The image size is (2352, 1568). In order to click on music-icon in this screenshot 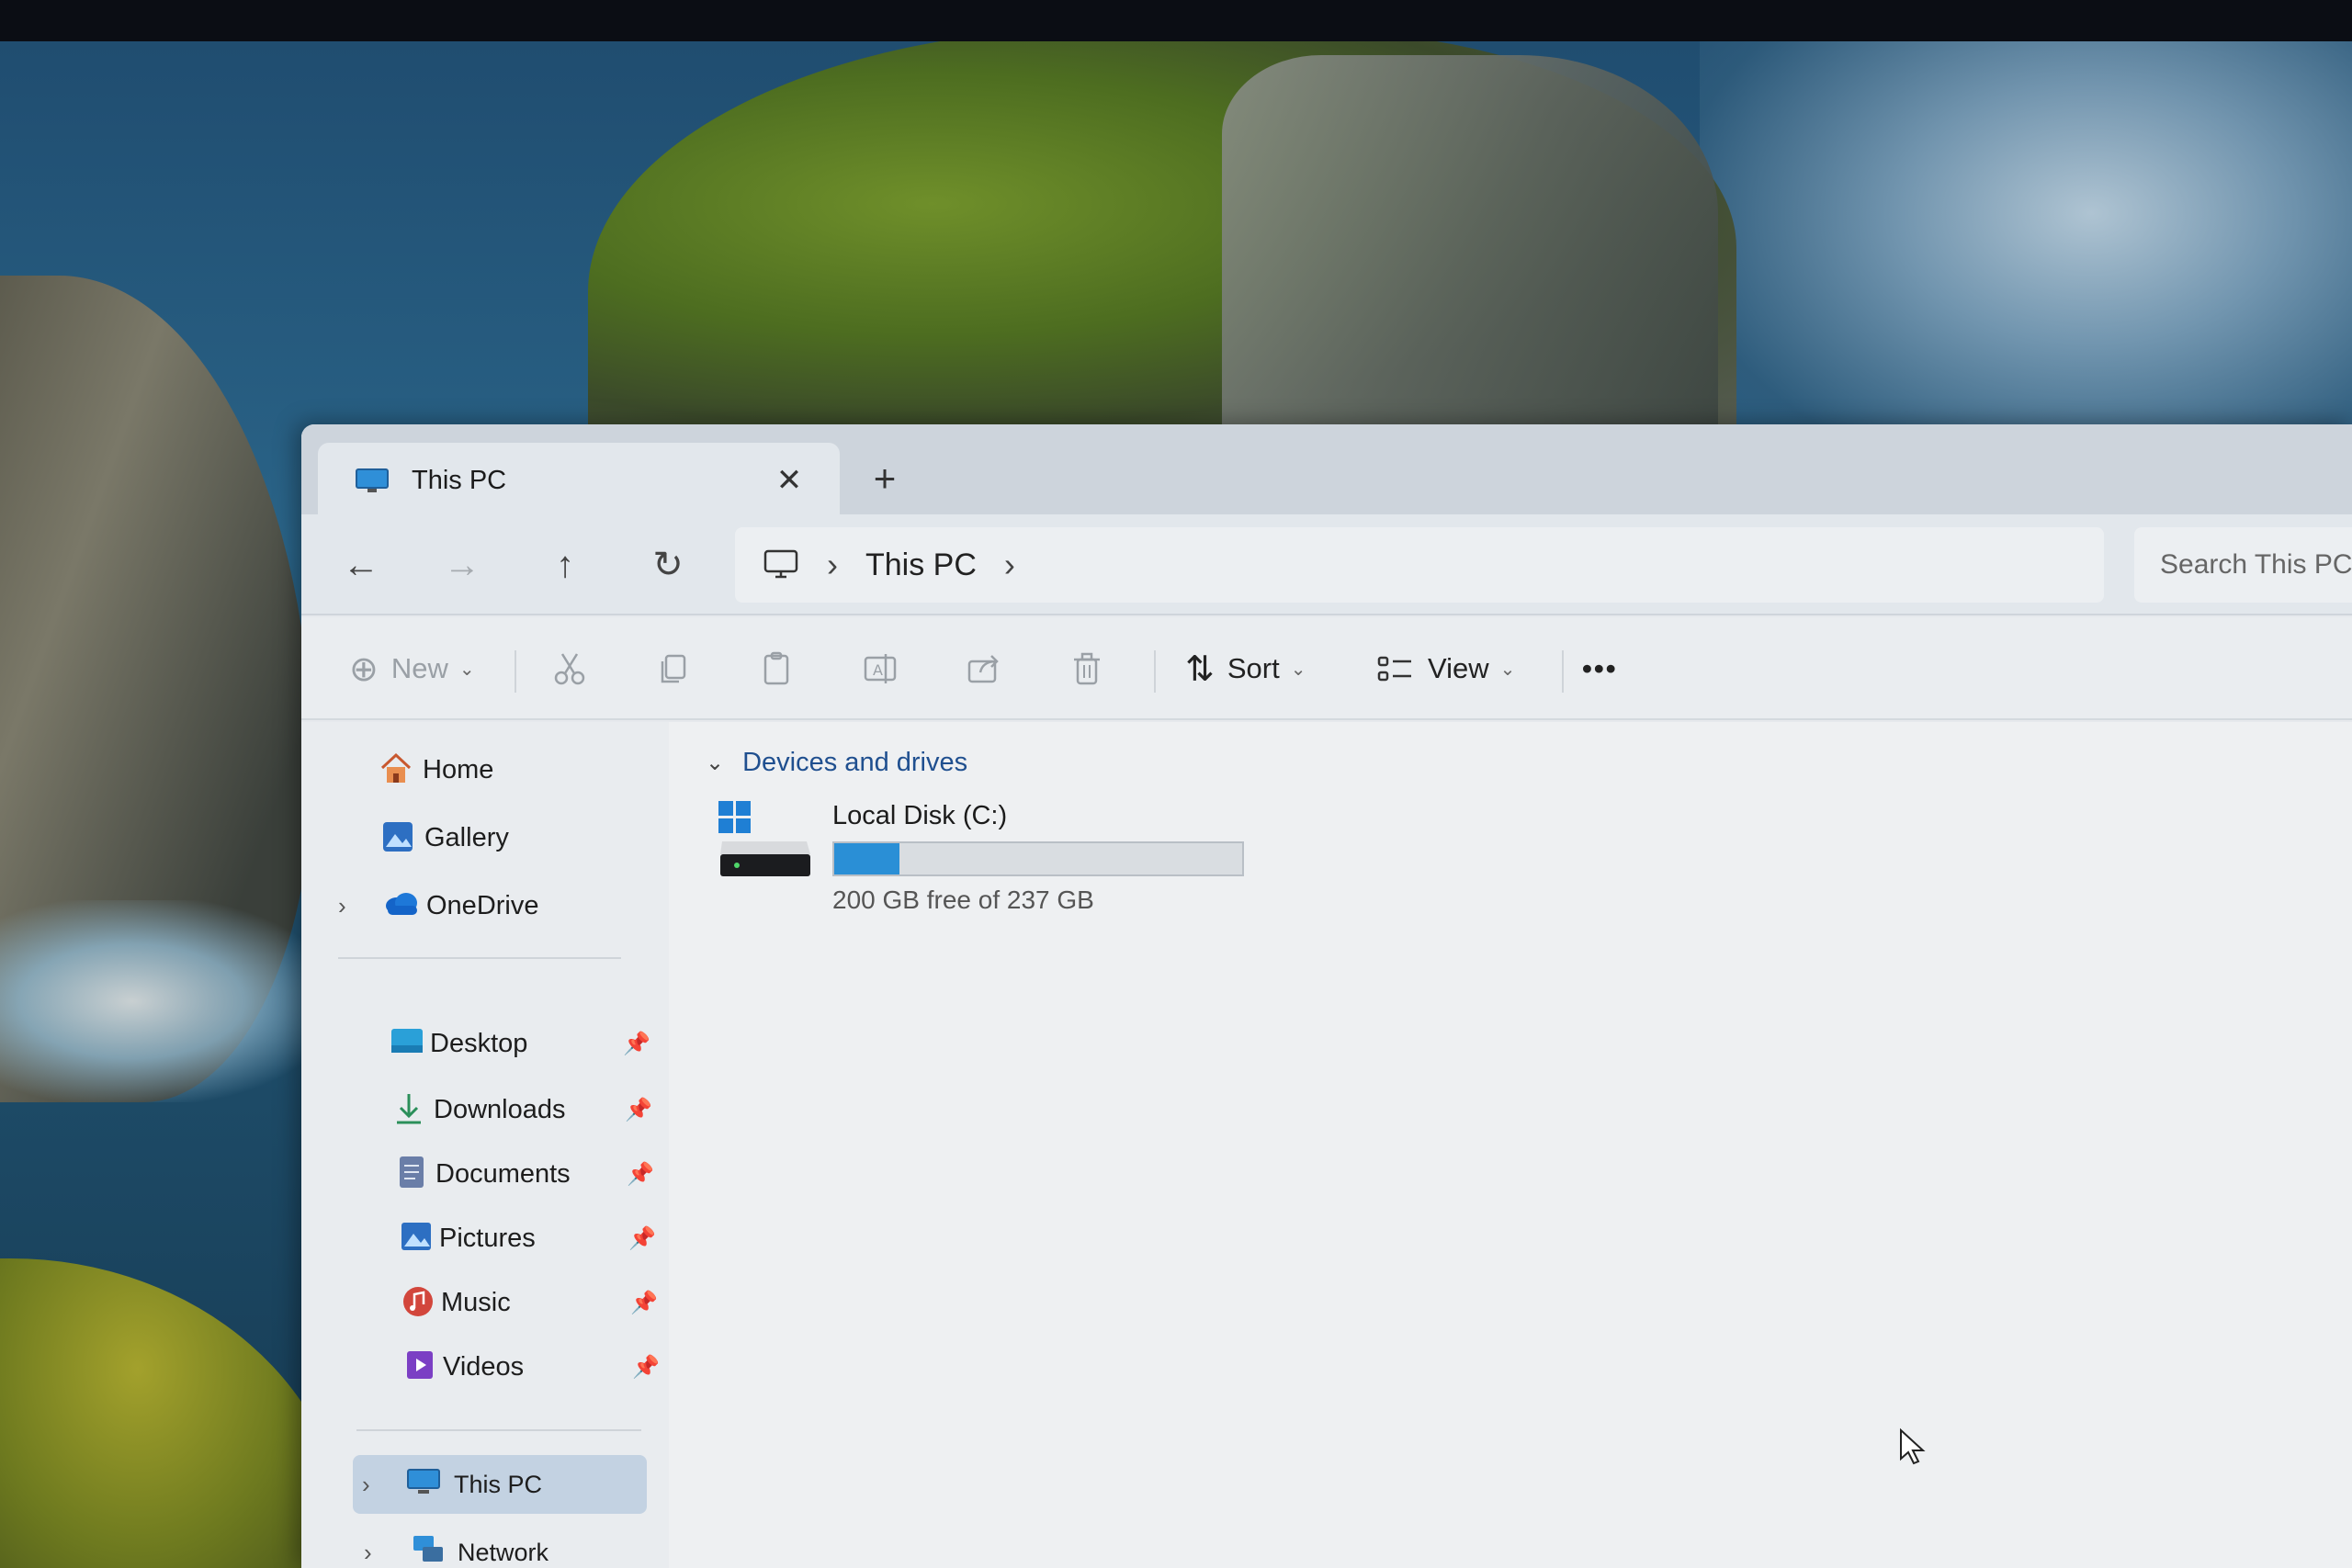, I will do `click(418, 1301)`.